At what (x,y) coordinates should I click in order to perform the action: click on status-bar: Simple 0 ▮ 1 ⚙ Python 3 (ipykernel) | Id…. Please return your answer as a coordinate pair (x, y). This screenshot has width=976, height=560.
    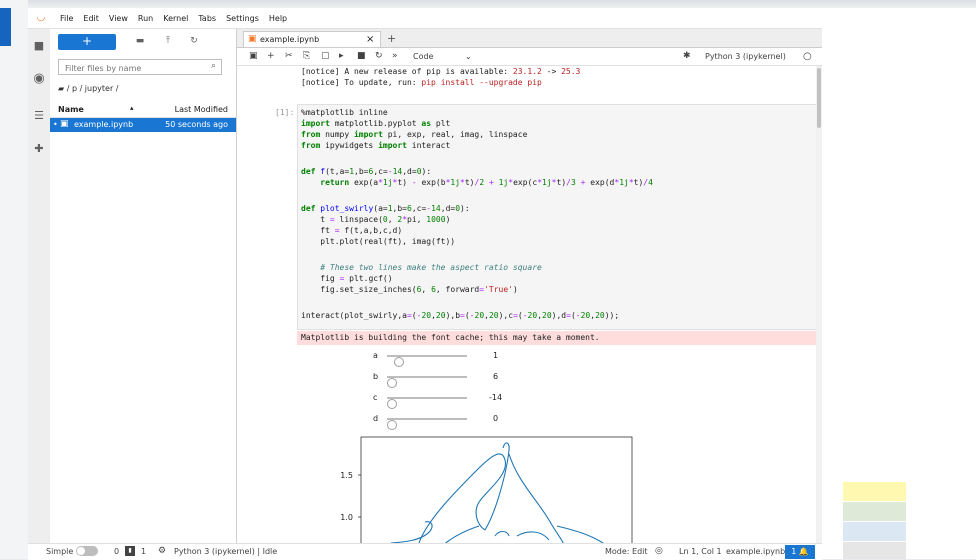
    Looking at the image, I should click on (425, 551).